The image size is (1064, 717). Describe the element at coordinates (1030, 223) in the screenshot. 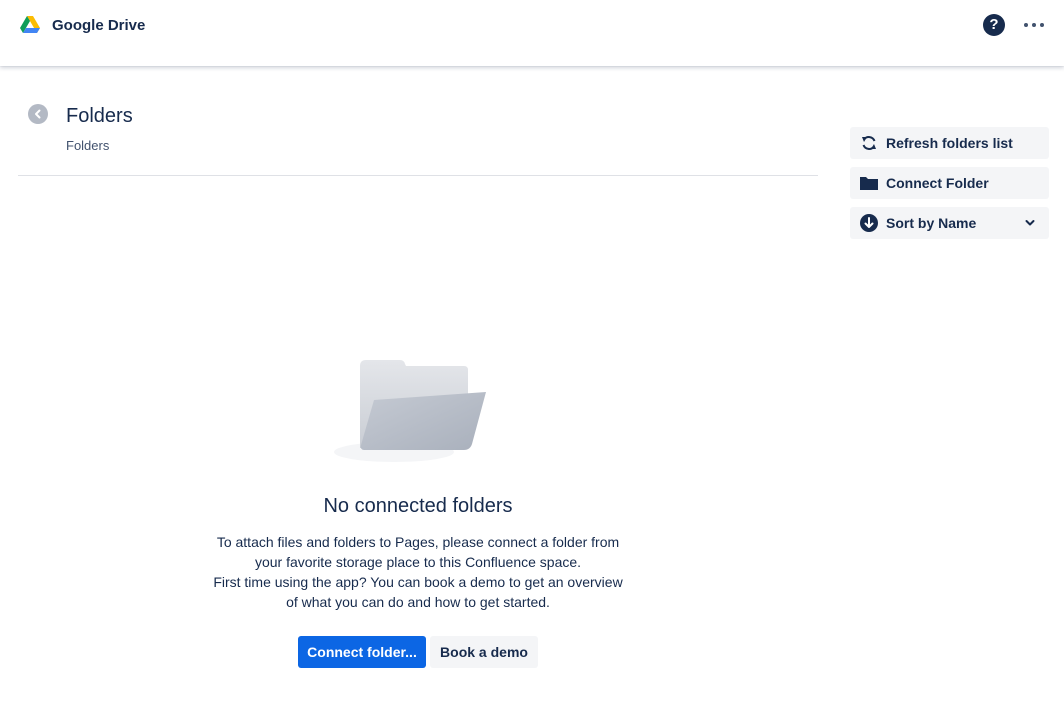

I see `chevron-down-icon` at that location.